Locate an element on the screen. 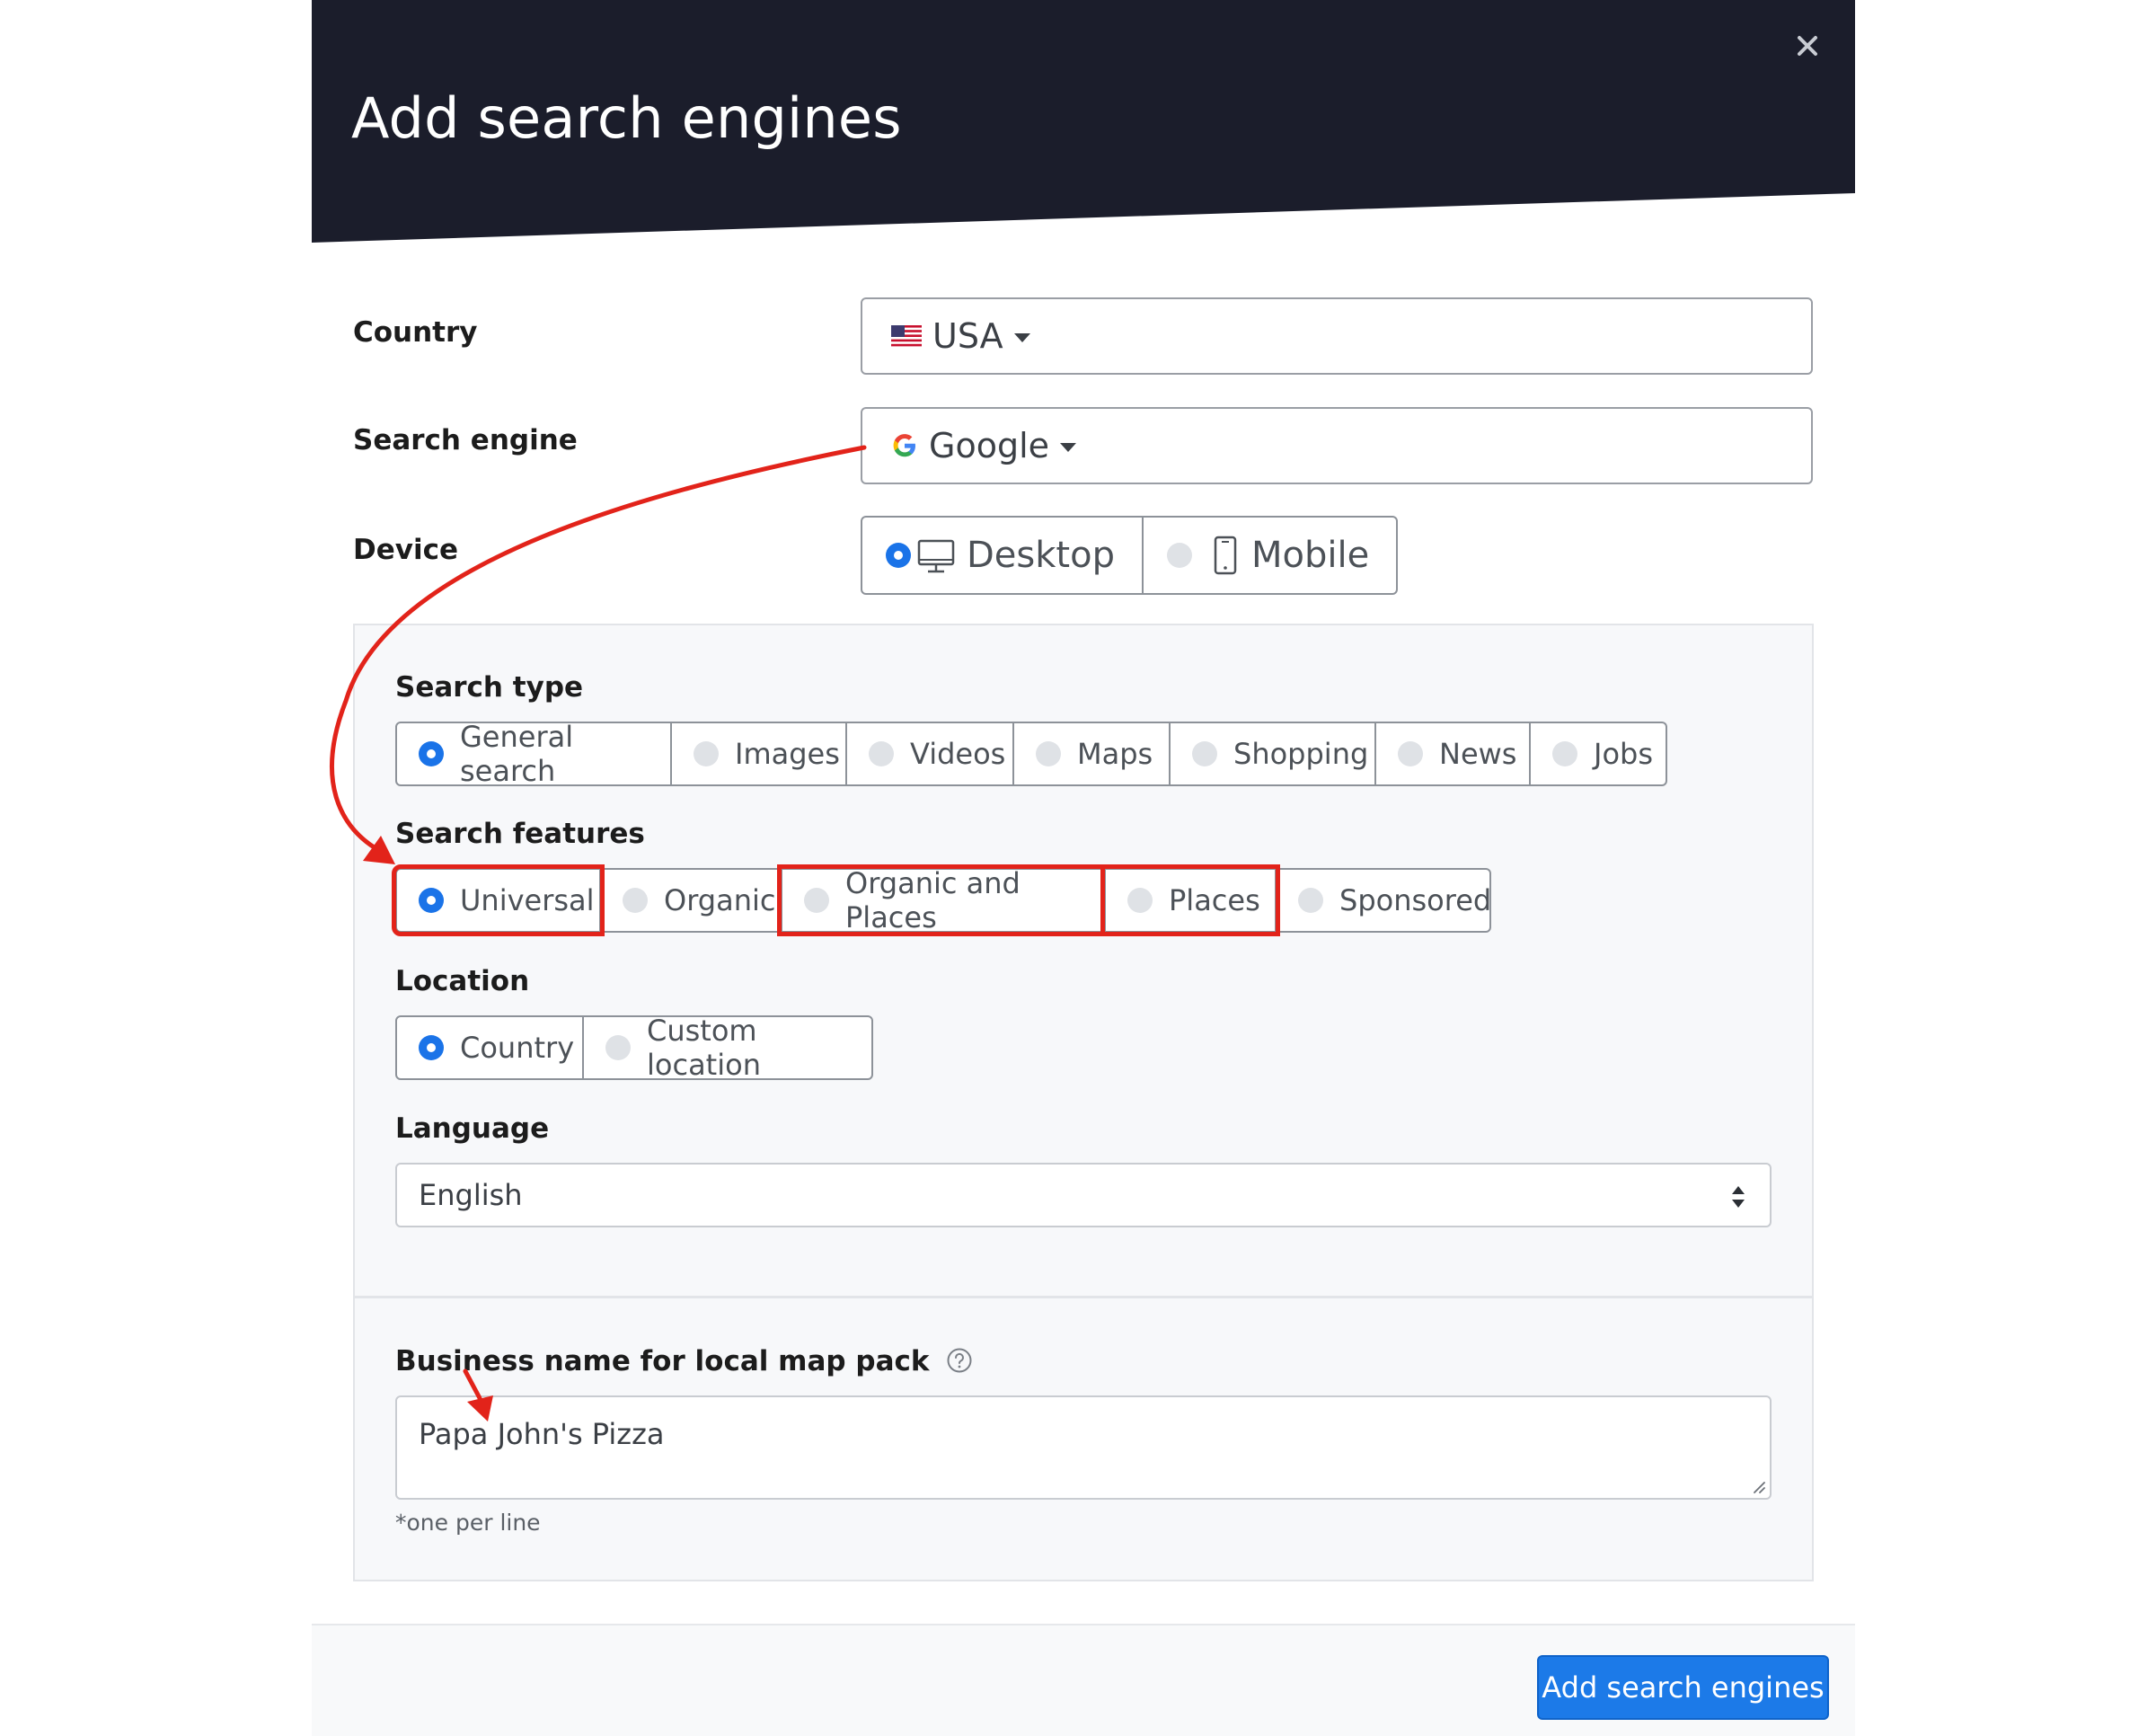  search-feature-organic-and-places: Organic and Places is located at coordinates (943, 900).